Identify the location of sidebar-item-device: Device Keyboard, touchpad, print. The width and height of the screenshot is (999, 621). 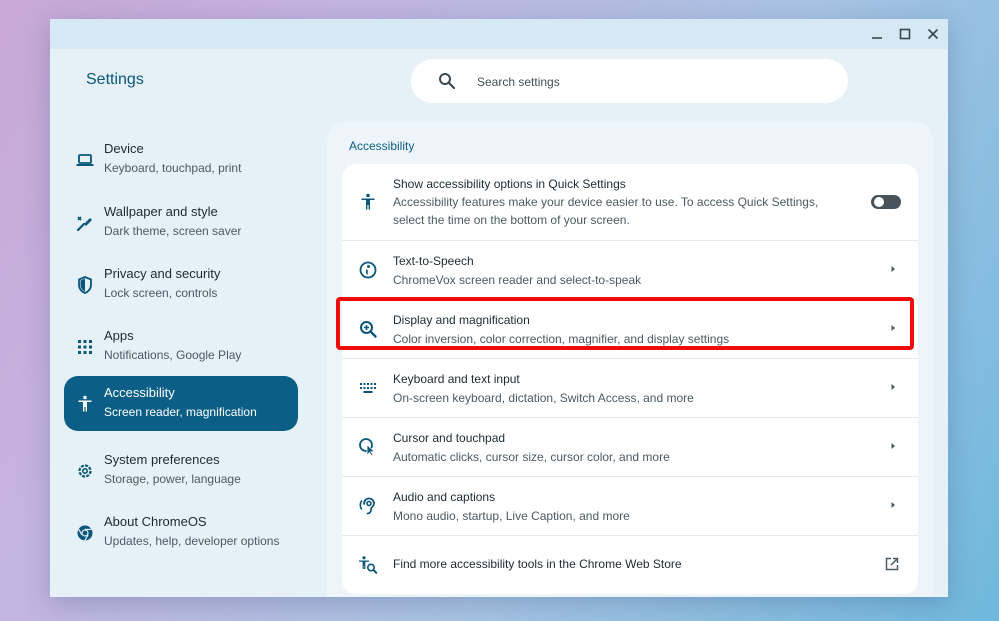
(181, 159).